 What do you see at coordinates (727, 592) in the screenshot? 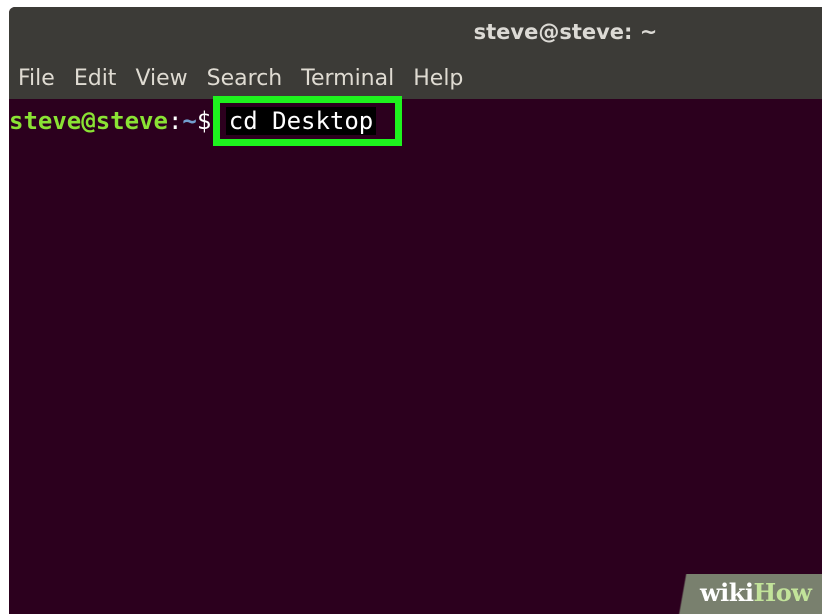
I see `wikihow-logo-wiki: wiki` at bounding box center [727, 592].